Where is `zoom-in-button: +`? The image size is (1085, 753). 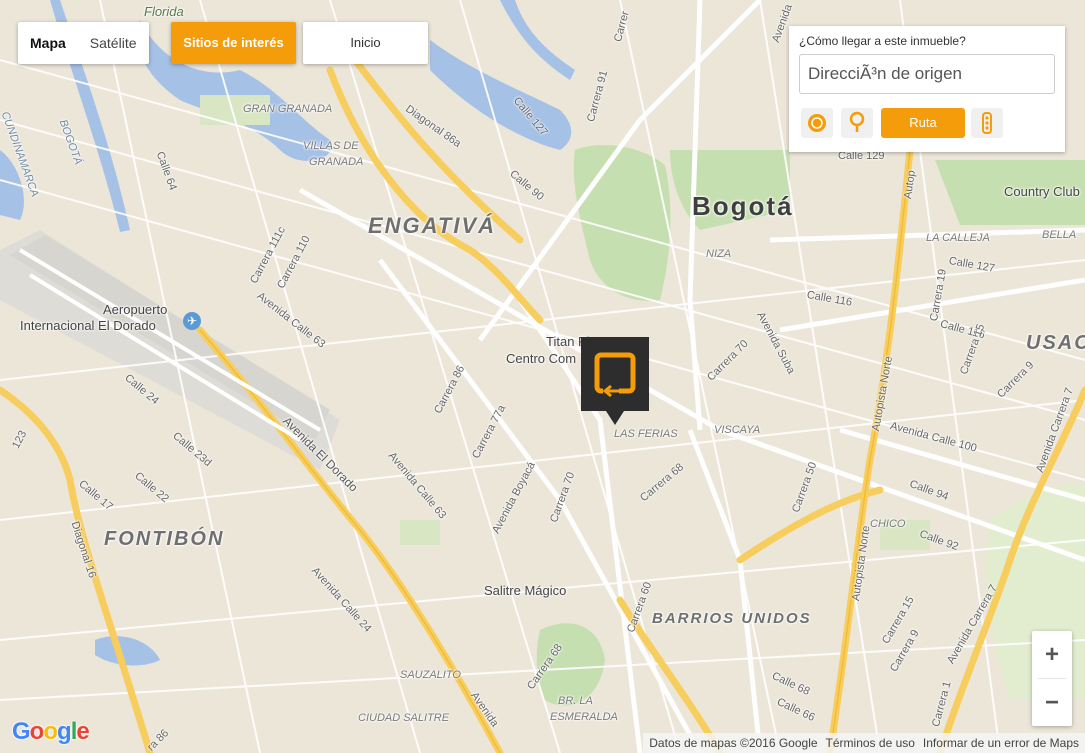 zoom-in-button: + is located at coordinates (1052, 654).